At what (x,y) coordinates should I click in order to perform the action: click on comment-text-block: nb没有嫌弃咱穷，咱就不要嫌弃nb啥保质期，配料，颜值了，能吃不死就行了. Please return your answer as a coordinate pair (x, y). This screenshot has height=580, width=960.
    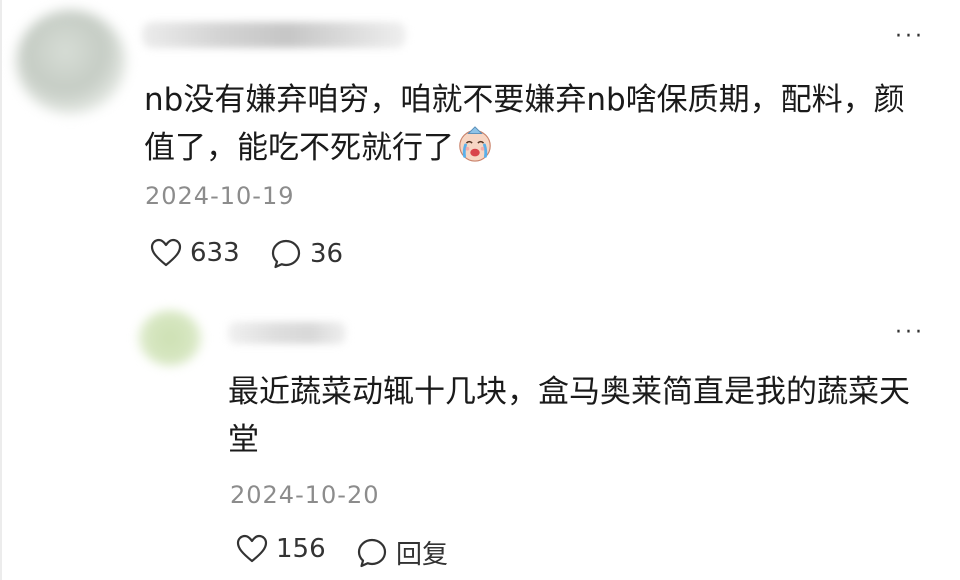
    Looking at the image, I should click on (529, 124).